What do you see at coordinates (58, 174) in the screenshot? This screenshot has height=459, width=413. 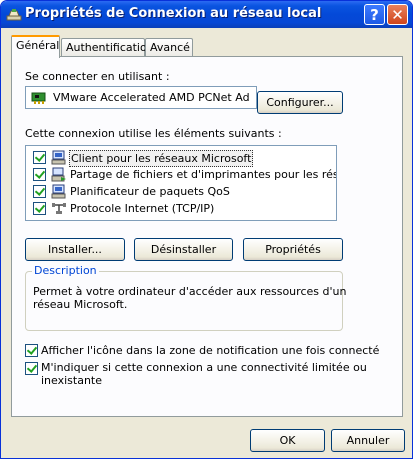 I see `file-printer-sharing-icon` at bounding box center [58, 174].